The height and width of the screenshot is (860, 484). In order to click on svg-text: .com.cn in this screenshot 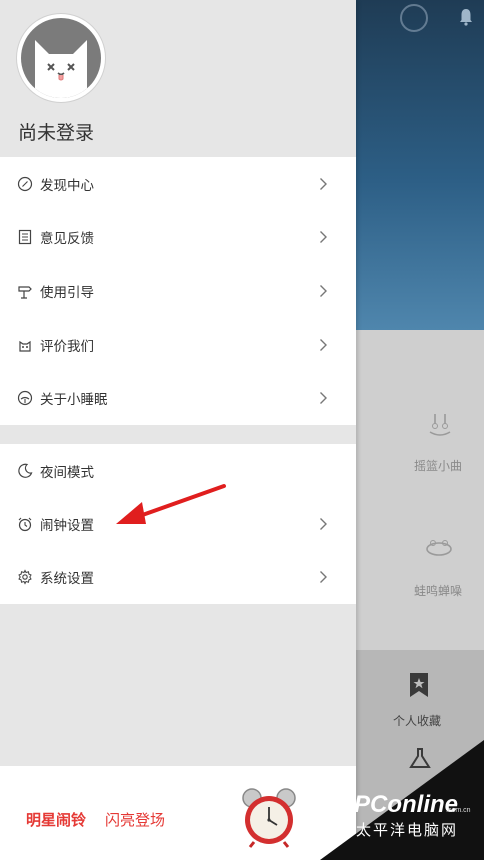, I will do `click(458, 810)`.